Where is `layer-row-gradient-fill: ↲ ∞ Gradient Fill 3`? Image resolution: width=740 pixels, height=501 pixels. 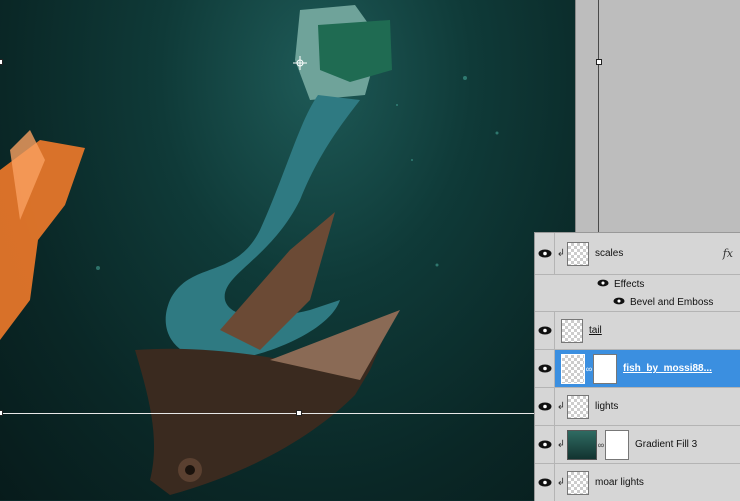
layer-row-gradient-fill: ↲ ∞ Gradient Fill 3 is located at coordinates (637, 445).